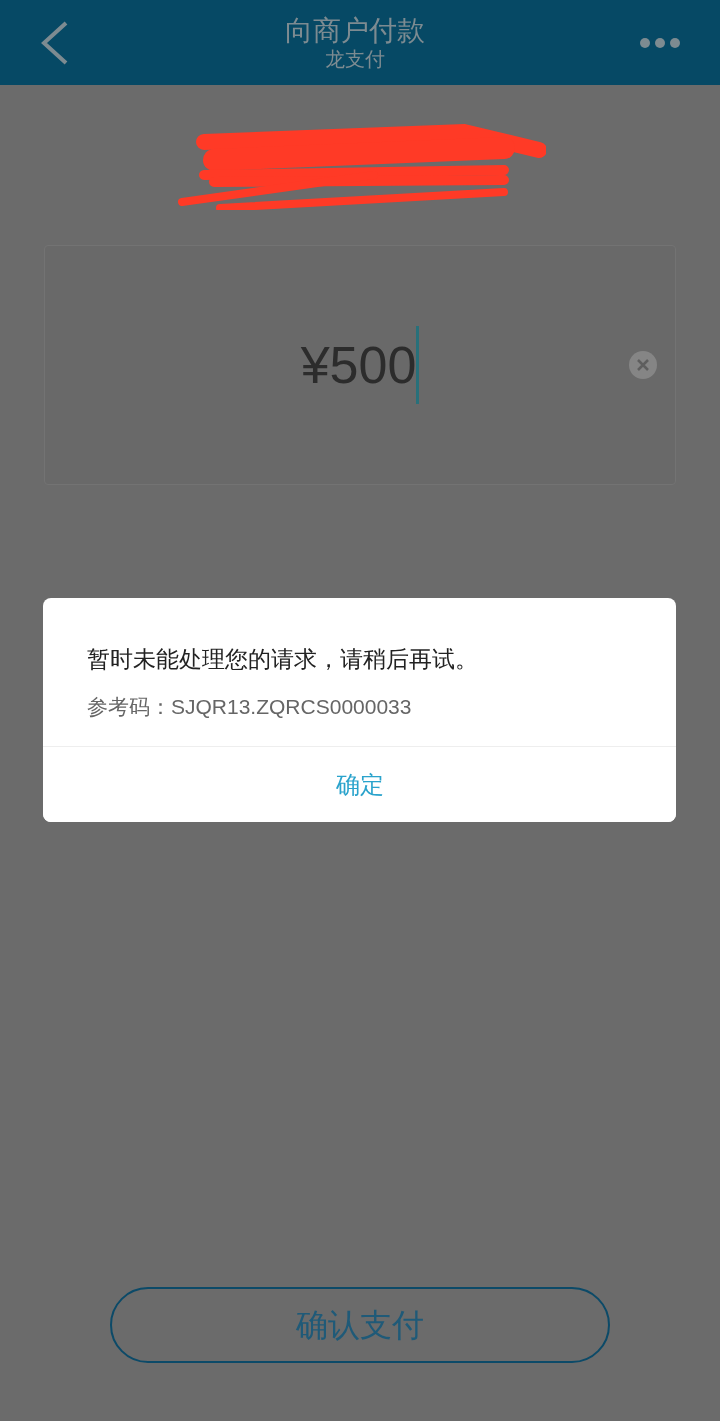  Describe the element at coordinates (355, 59) in the screenshot. I see `page-subtitle: 龙支付` at that location.